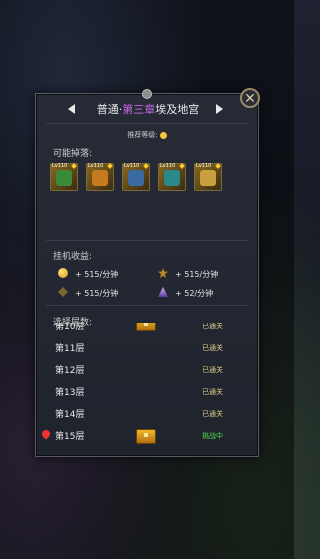 Image resolution: width=320 pixels, height=559 pixels. I want to click on level-coin-icon, so click(163, 135).